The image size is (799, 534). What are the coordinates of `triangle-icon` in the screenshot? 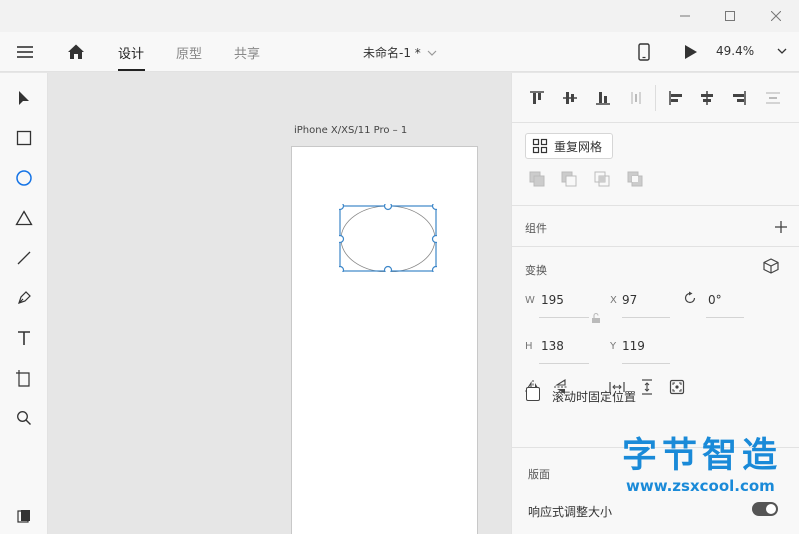 It's located at (24, 218).